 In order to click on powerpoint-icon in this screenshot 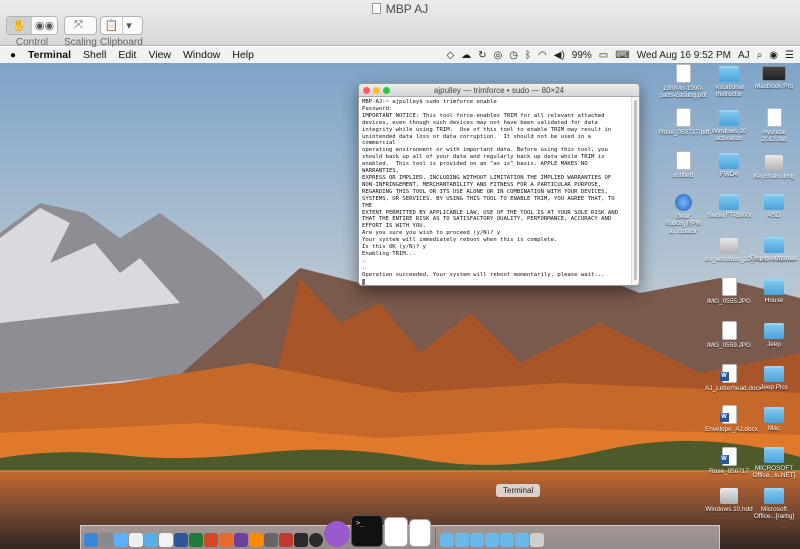, I will do `click(211, 540)`.